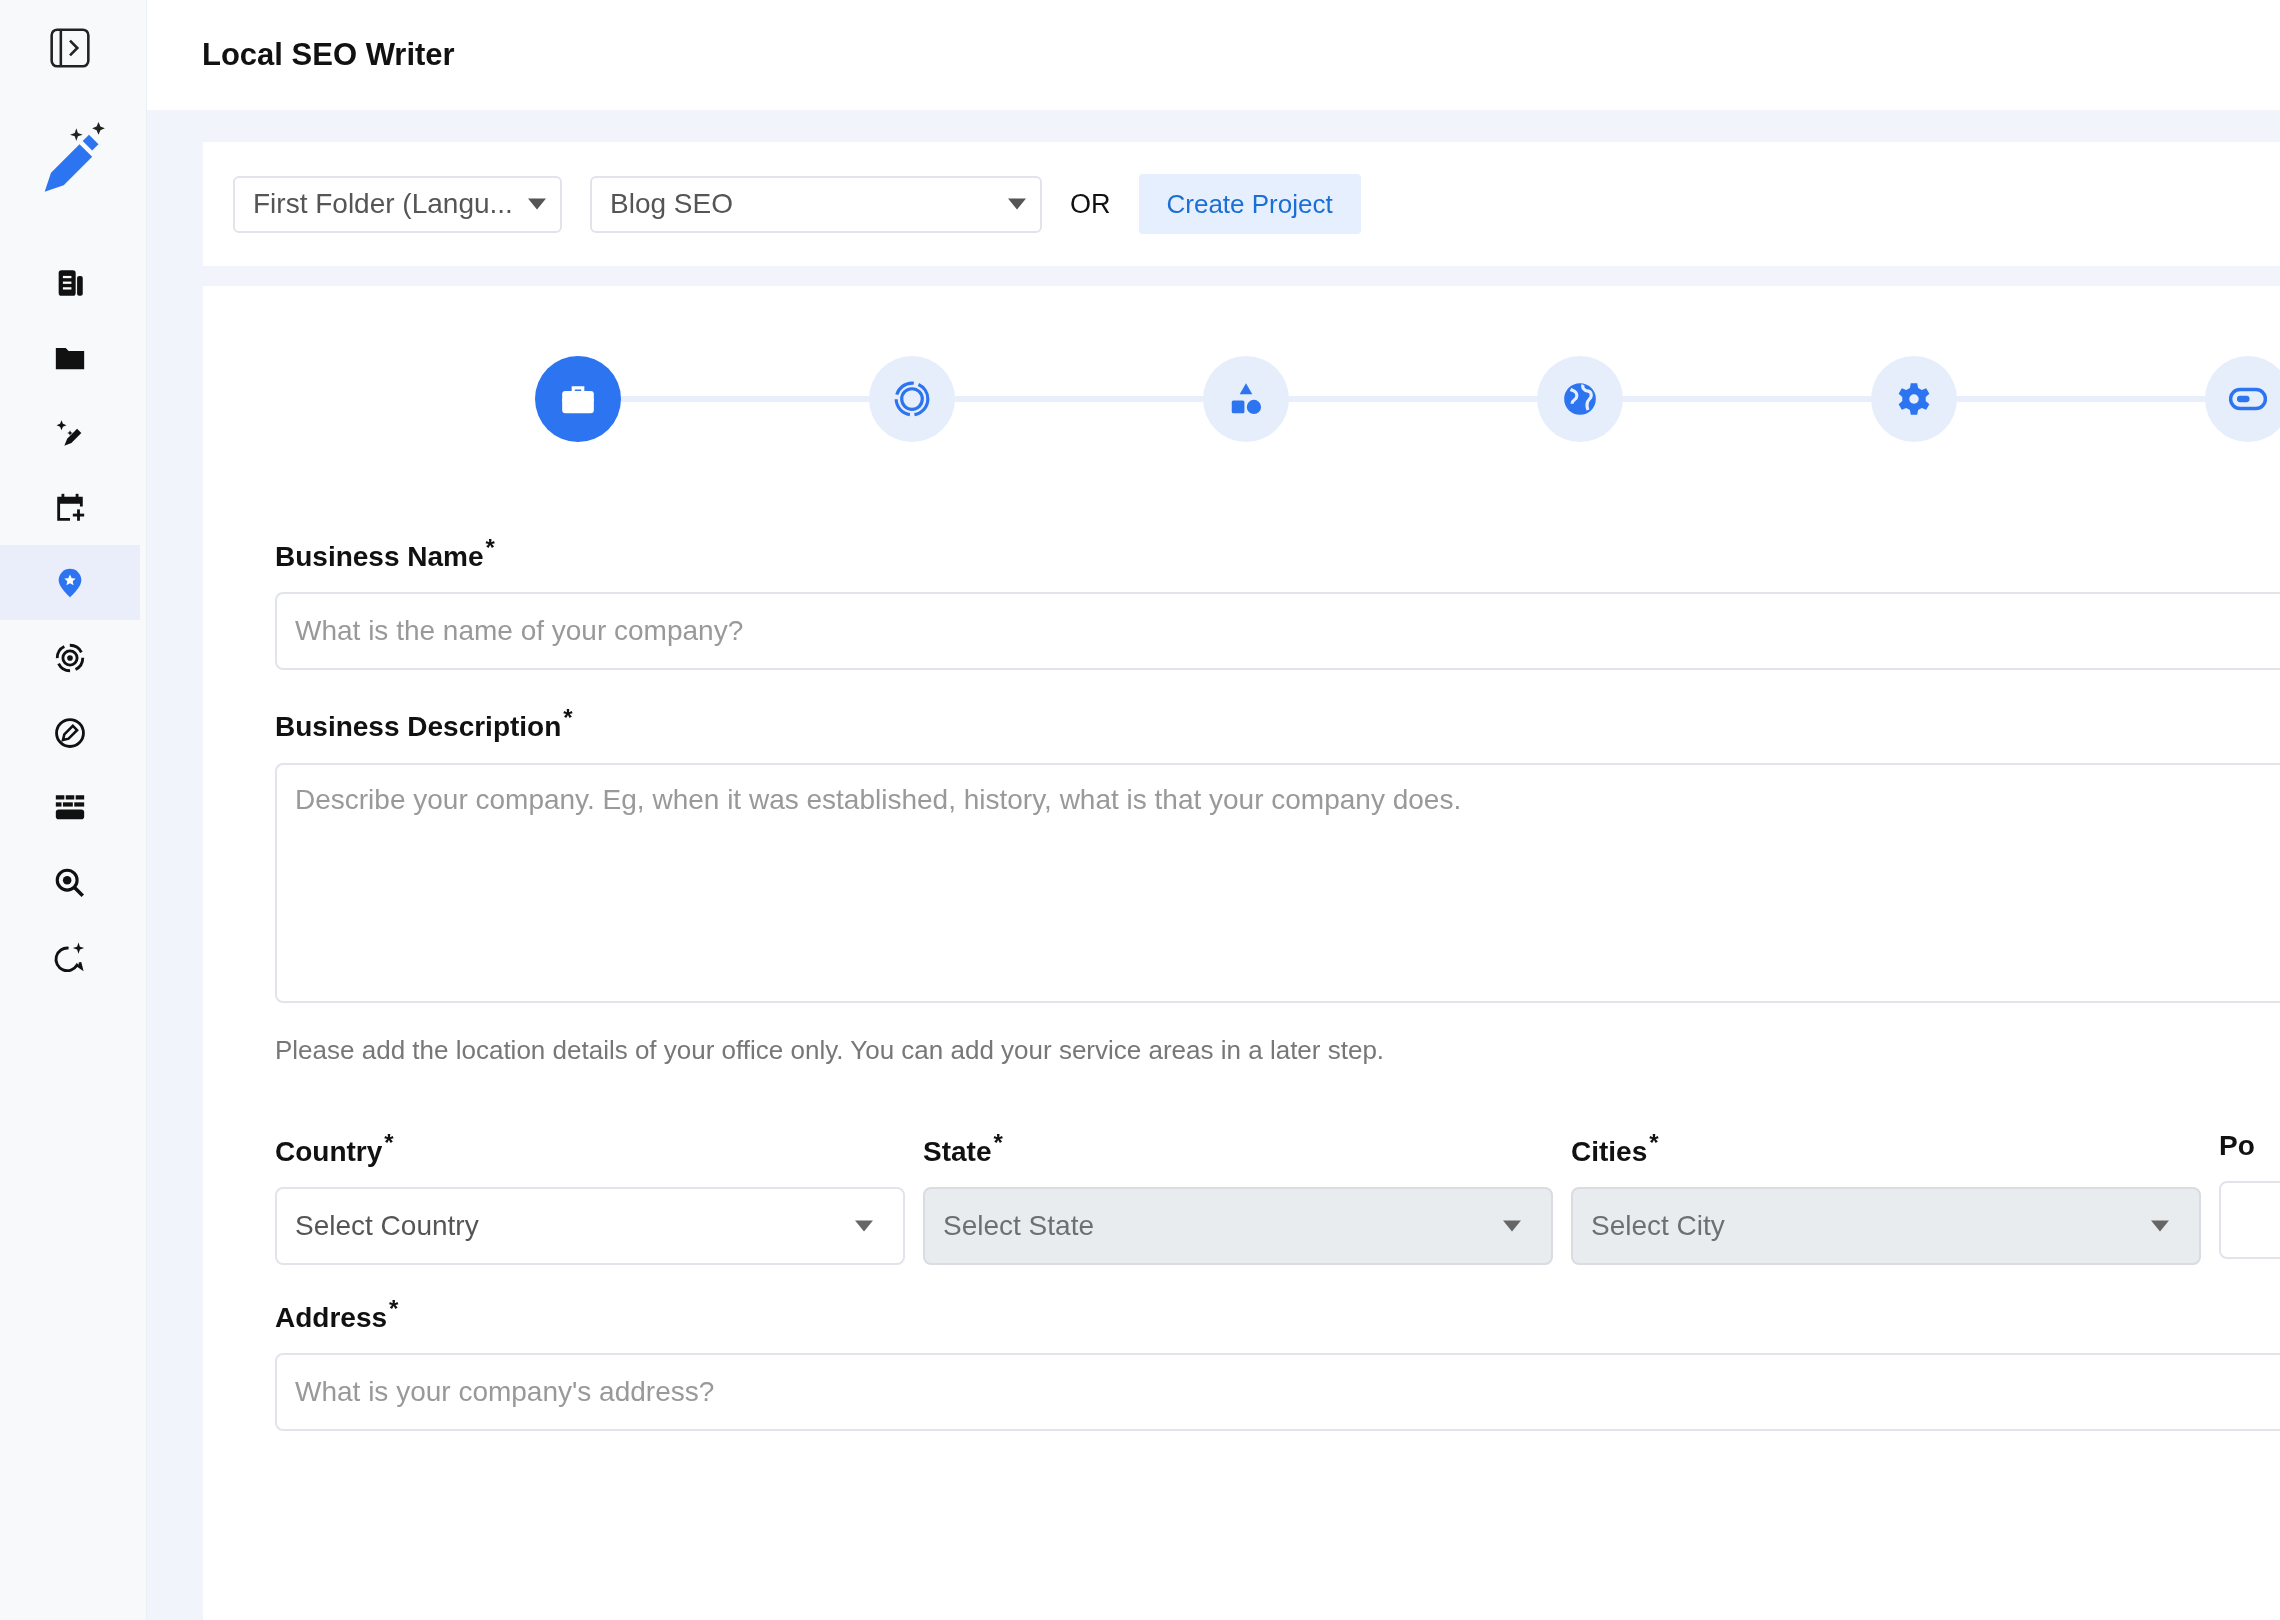 This screenshot has height=1620, width=2280. What do you see at coordinates (1580, 399) in the screenshot?
I see `globe-icon` at bounding box center [1580, 399].